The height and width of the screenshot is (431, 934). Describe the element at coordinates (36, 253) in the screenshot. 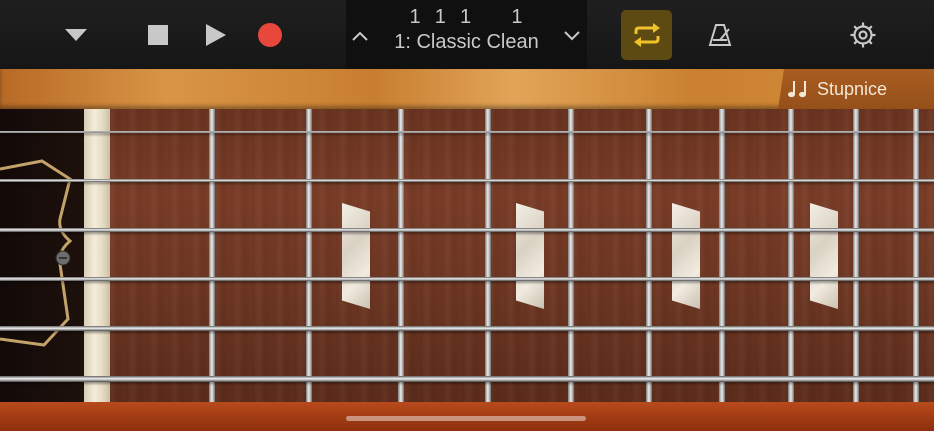

I see `pickguard-outline` at that location.